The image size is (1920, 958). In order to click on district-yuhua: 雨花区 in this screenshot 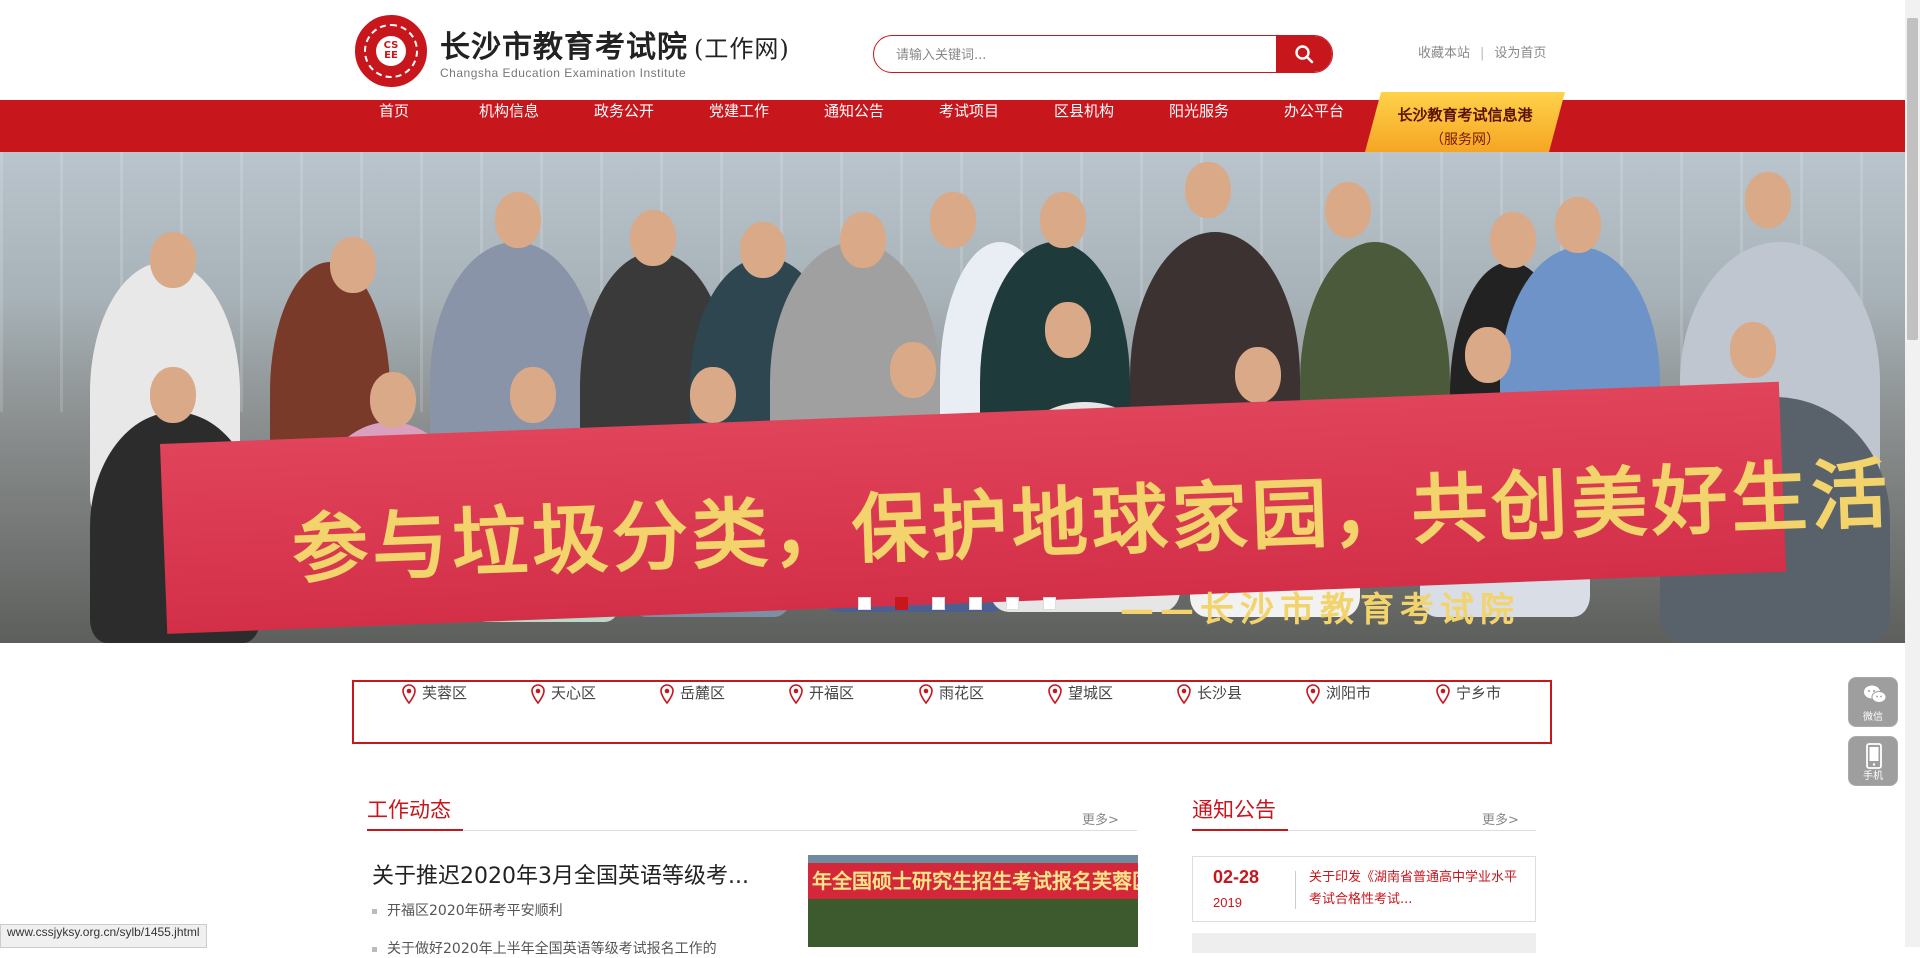, I will do `click(951, 712)`.